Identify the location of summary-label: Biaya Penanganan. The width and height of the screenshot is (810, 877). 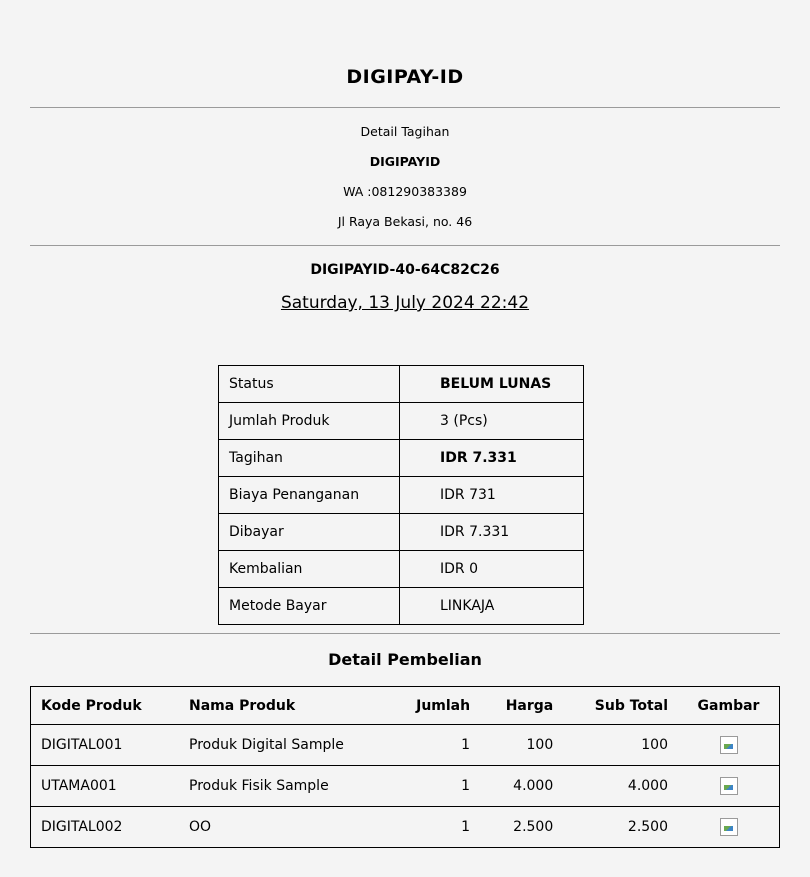
(309, 495).